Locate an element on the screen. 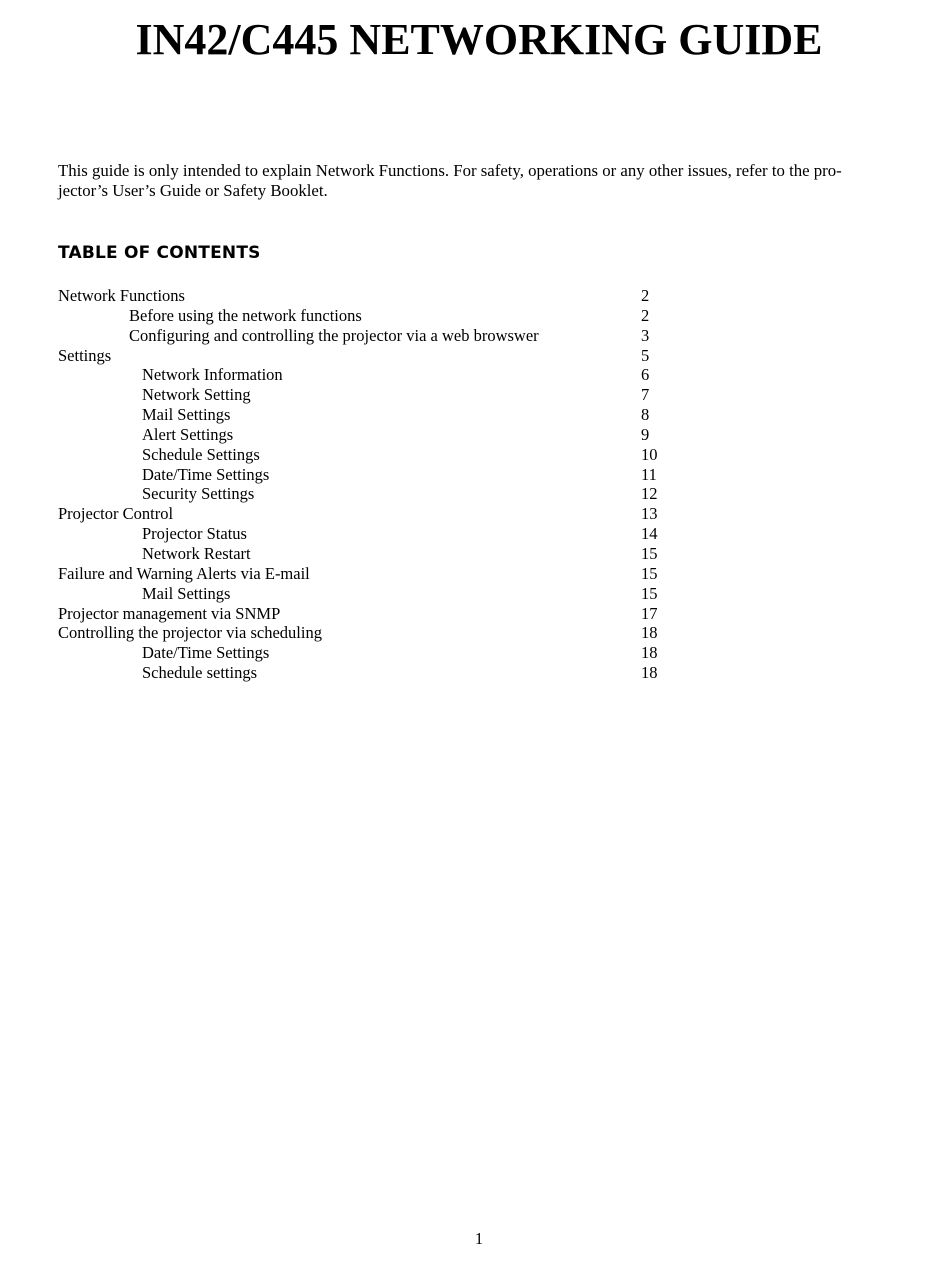  toc-entry: Network Information 6 is located at coordinates (368, 375).